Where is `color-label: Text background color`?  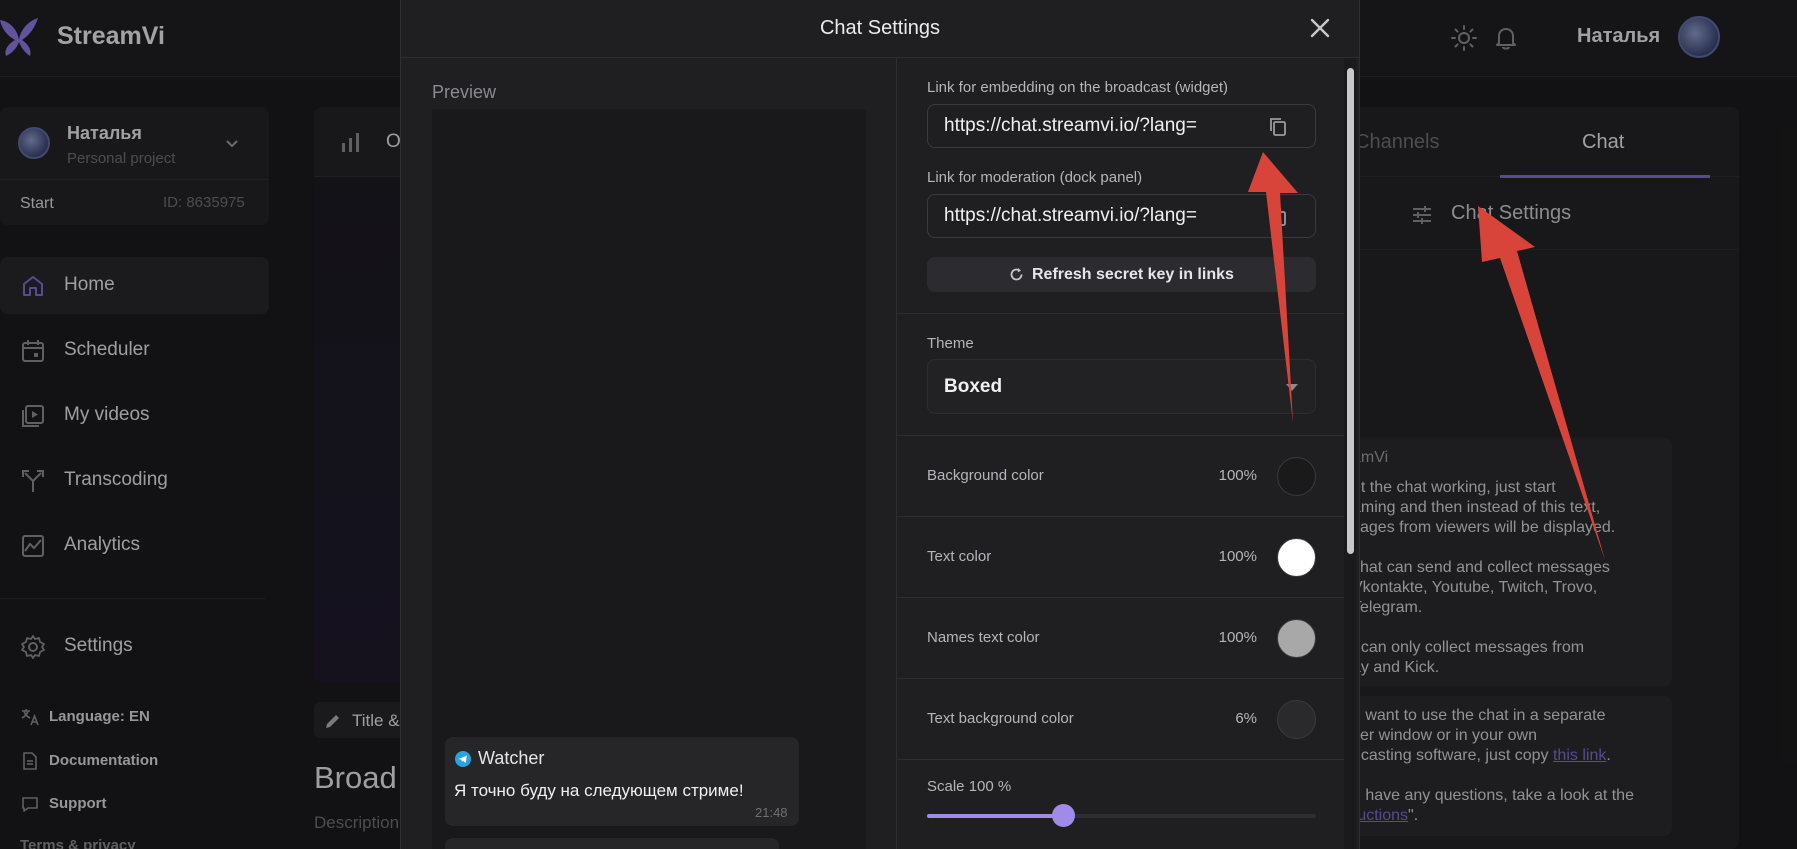 color-label: Text background color is located at coordinates (1000, 718).